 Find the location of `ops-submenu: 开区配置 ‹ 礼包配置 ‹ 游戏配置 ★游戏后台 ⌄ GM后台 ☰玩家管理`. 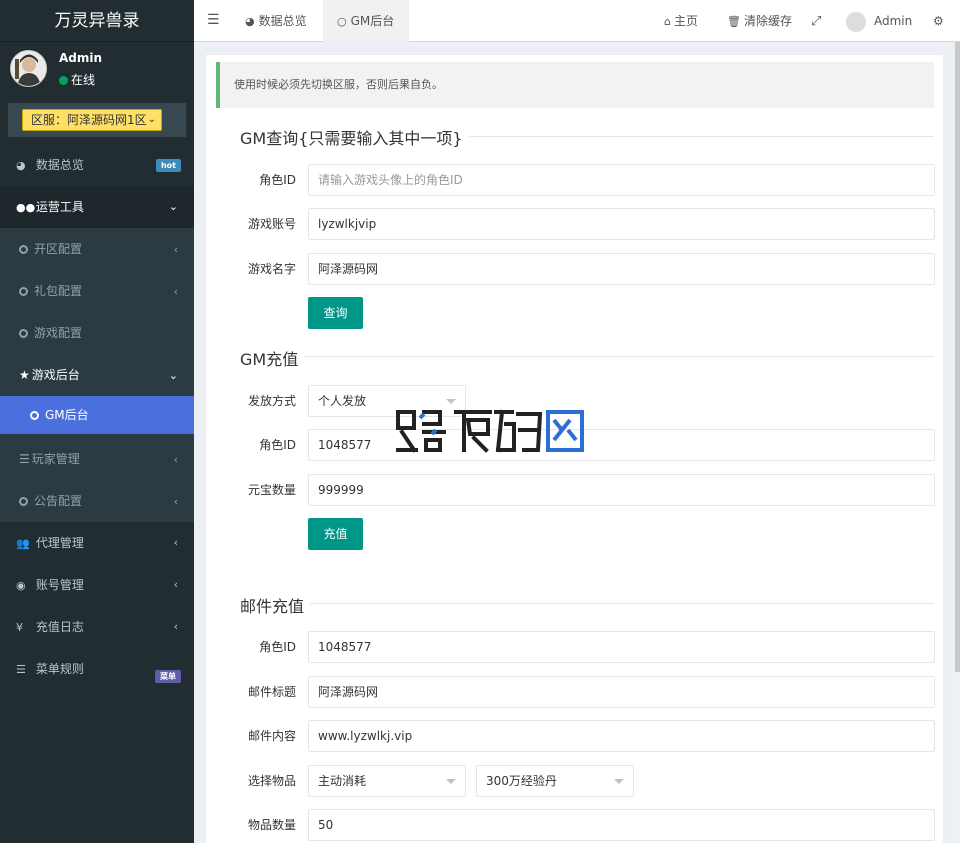

ops-submenu: 开区配置 ‹ 礼包配置 ‹ 游戏配置 ★游戏后台 ⌄ GM后台 ☰玩家管理 is located at coordinates (97, 375).